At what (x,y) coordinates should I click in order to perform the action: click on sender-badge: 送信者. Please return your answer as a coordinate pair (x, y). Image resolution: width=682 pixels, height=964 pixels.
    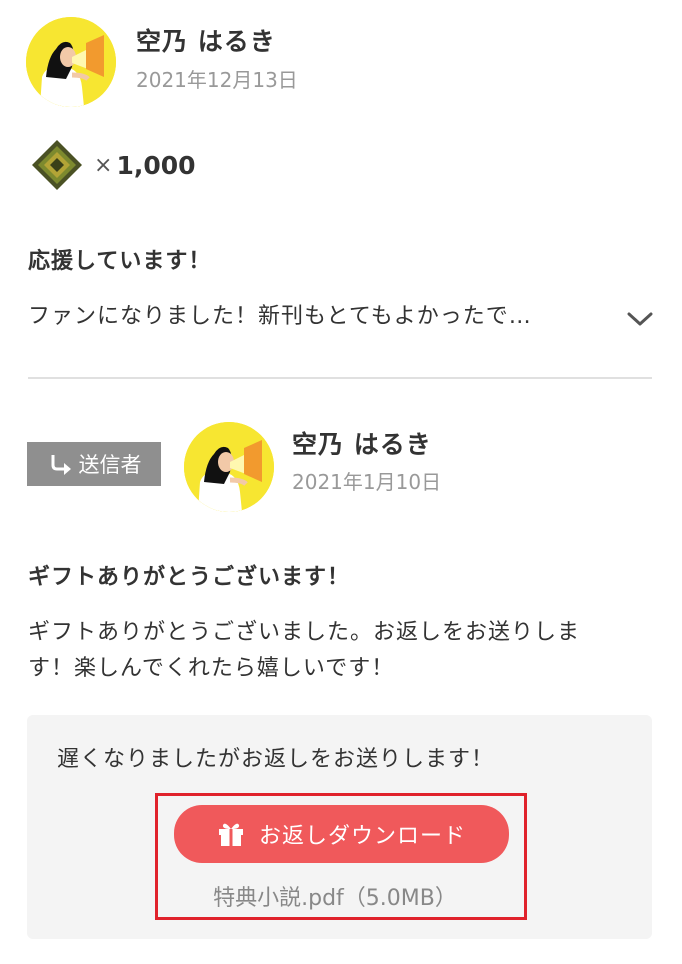
    Looking at the image, I should click on (94, 464).